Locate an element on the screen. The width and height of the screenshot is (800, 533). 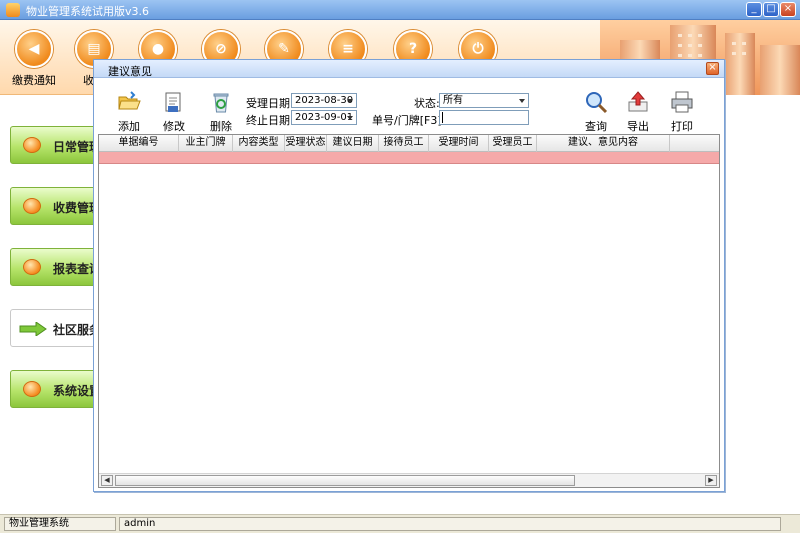
scrollbar-thumb is located at coordinates (345, 480).